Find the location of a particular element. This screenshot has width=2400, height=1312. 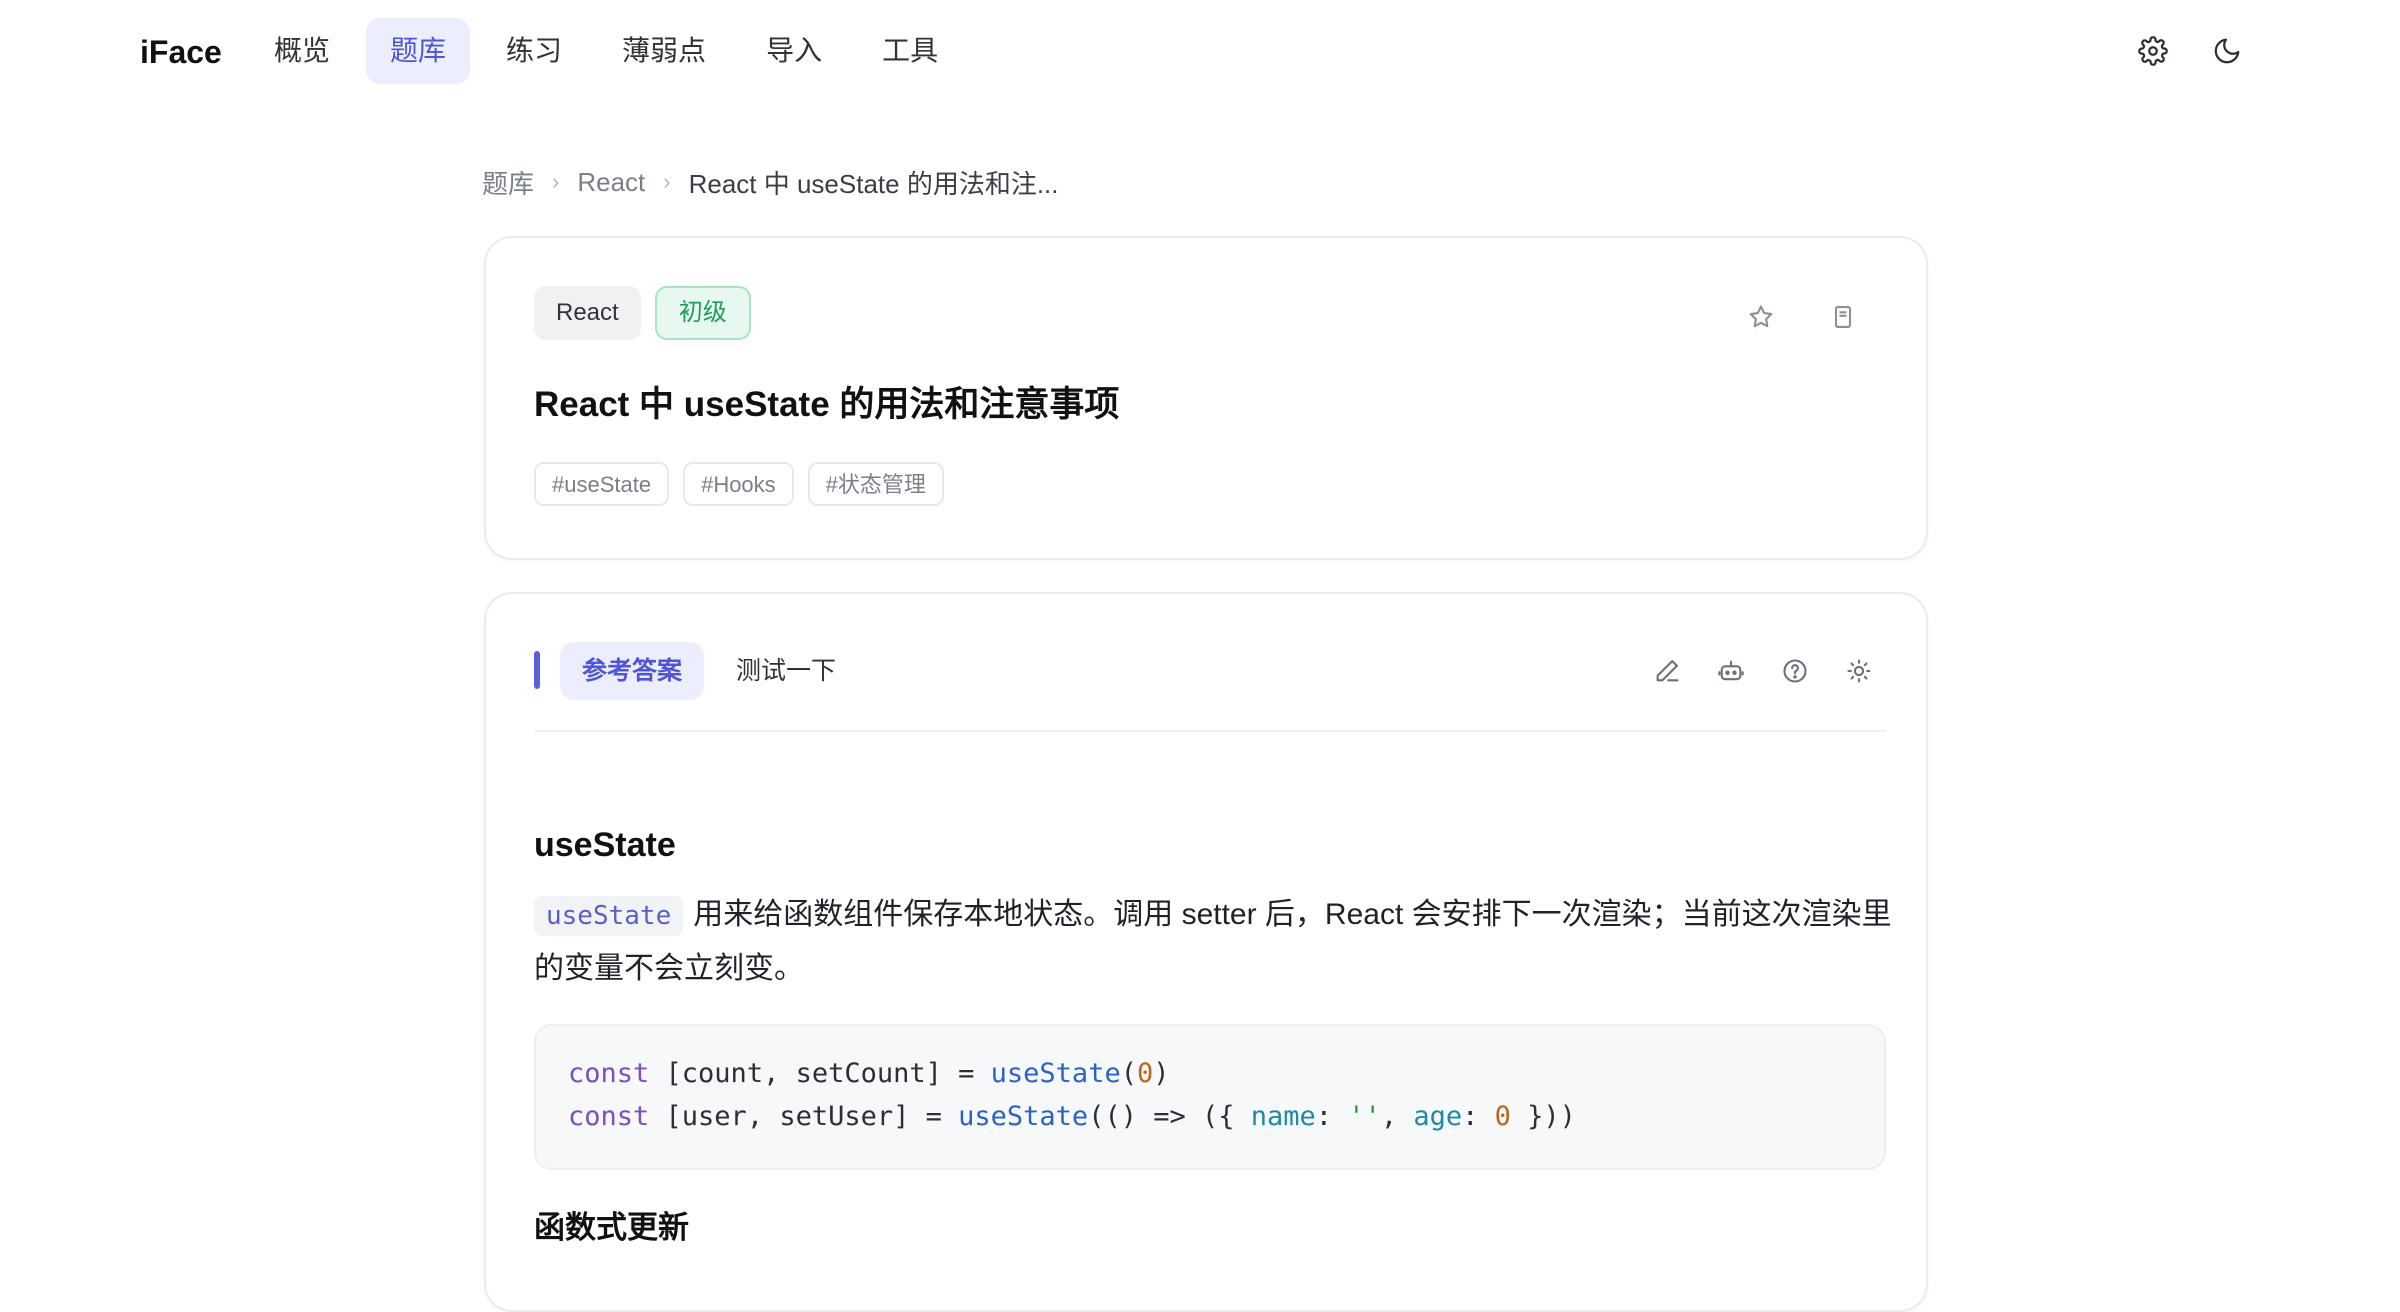

bookmark-icon is located at coordinates (1843, 317).